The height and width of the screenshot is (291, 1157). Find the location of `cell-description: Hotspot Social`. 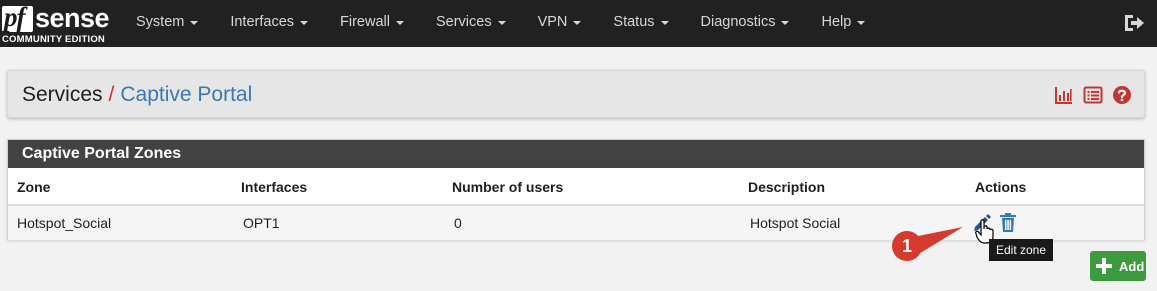

cell-description: Hotspot Social is located at coordinates (795, 223).